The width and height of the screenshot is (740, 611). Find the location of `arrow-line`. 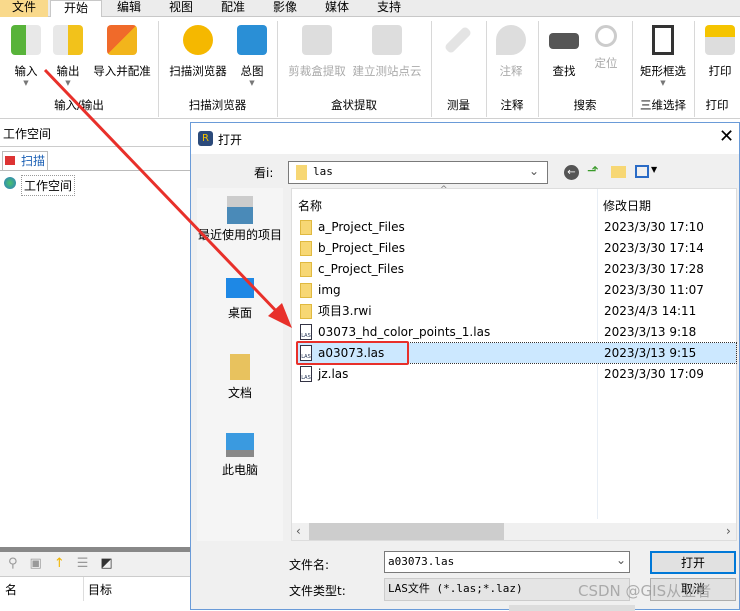

arrow-line is located at coordinates (162, 192).